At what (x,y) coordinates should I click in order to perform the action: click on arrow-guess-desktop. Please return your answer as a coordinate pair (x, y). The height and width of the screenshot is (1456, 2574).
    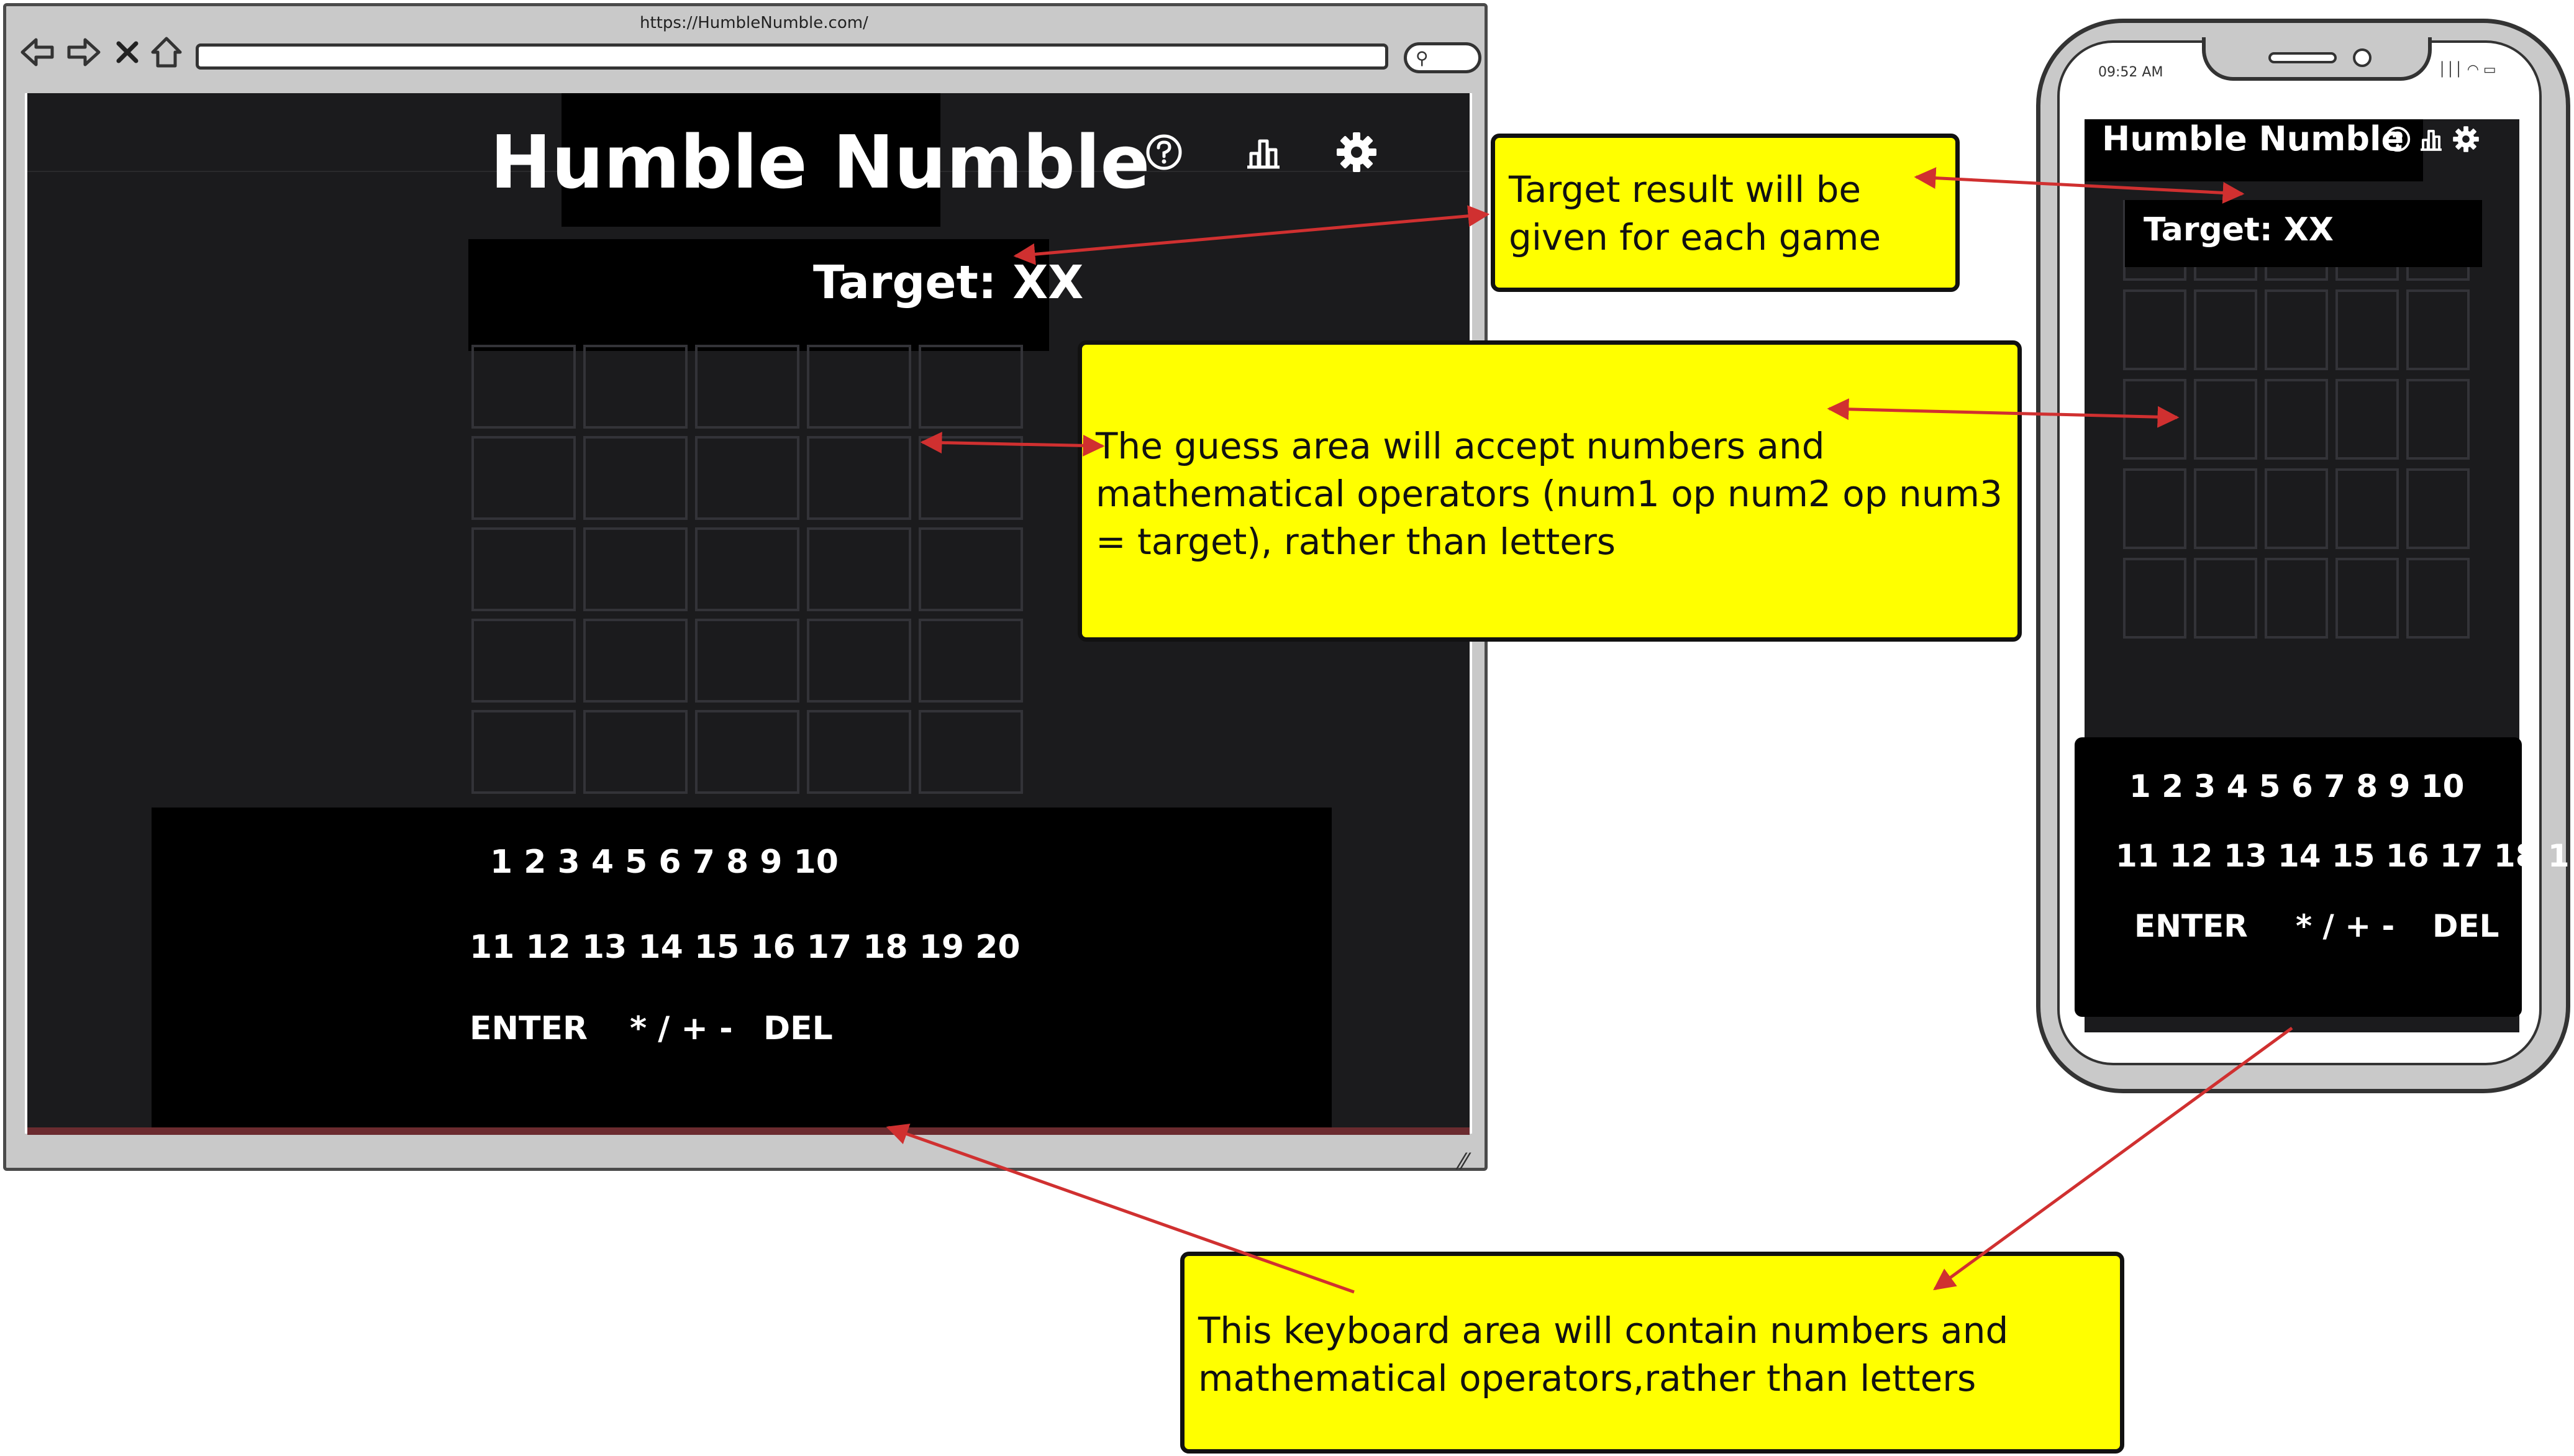
    Looking at the image, I should click on (1012, 445).